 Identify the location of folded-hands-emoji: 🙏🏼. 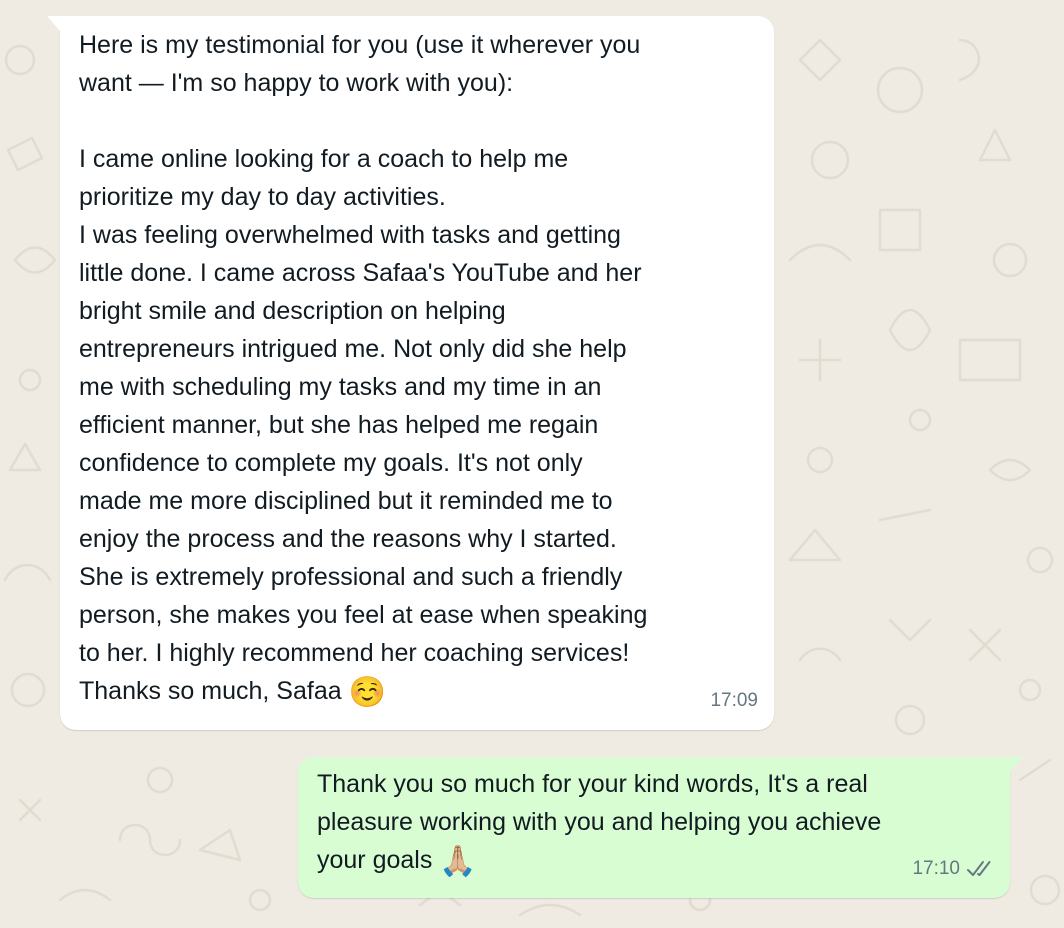
(458, 861).